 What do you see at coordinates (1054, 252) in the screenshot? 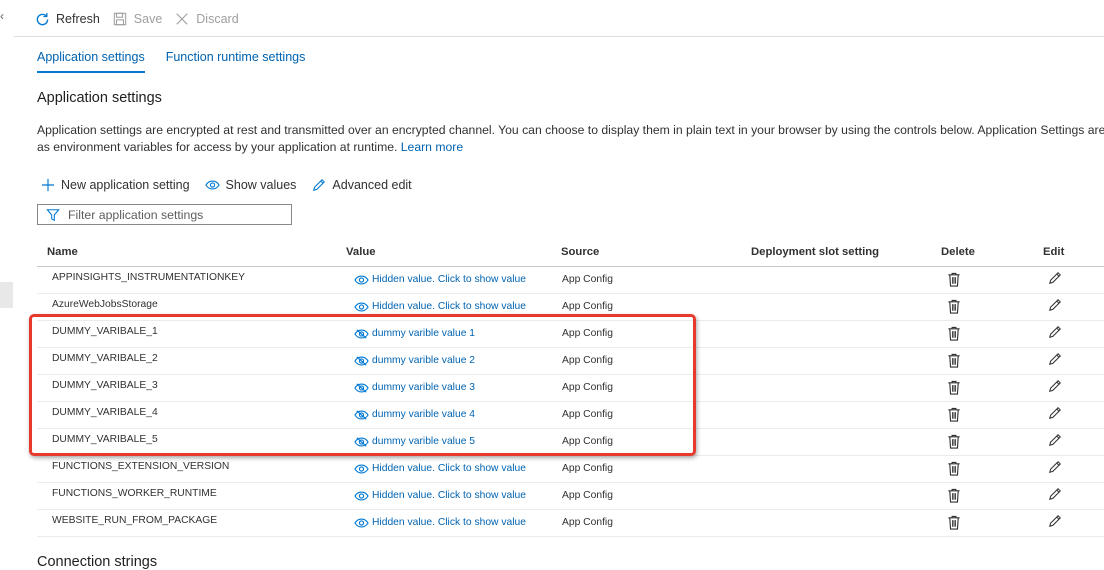
I see `header-edit: Edit` at bounding box center [1054, 252].